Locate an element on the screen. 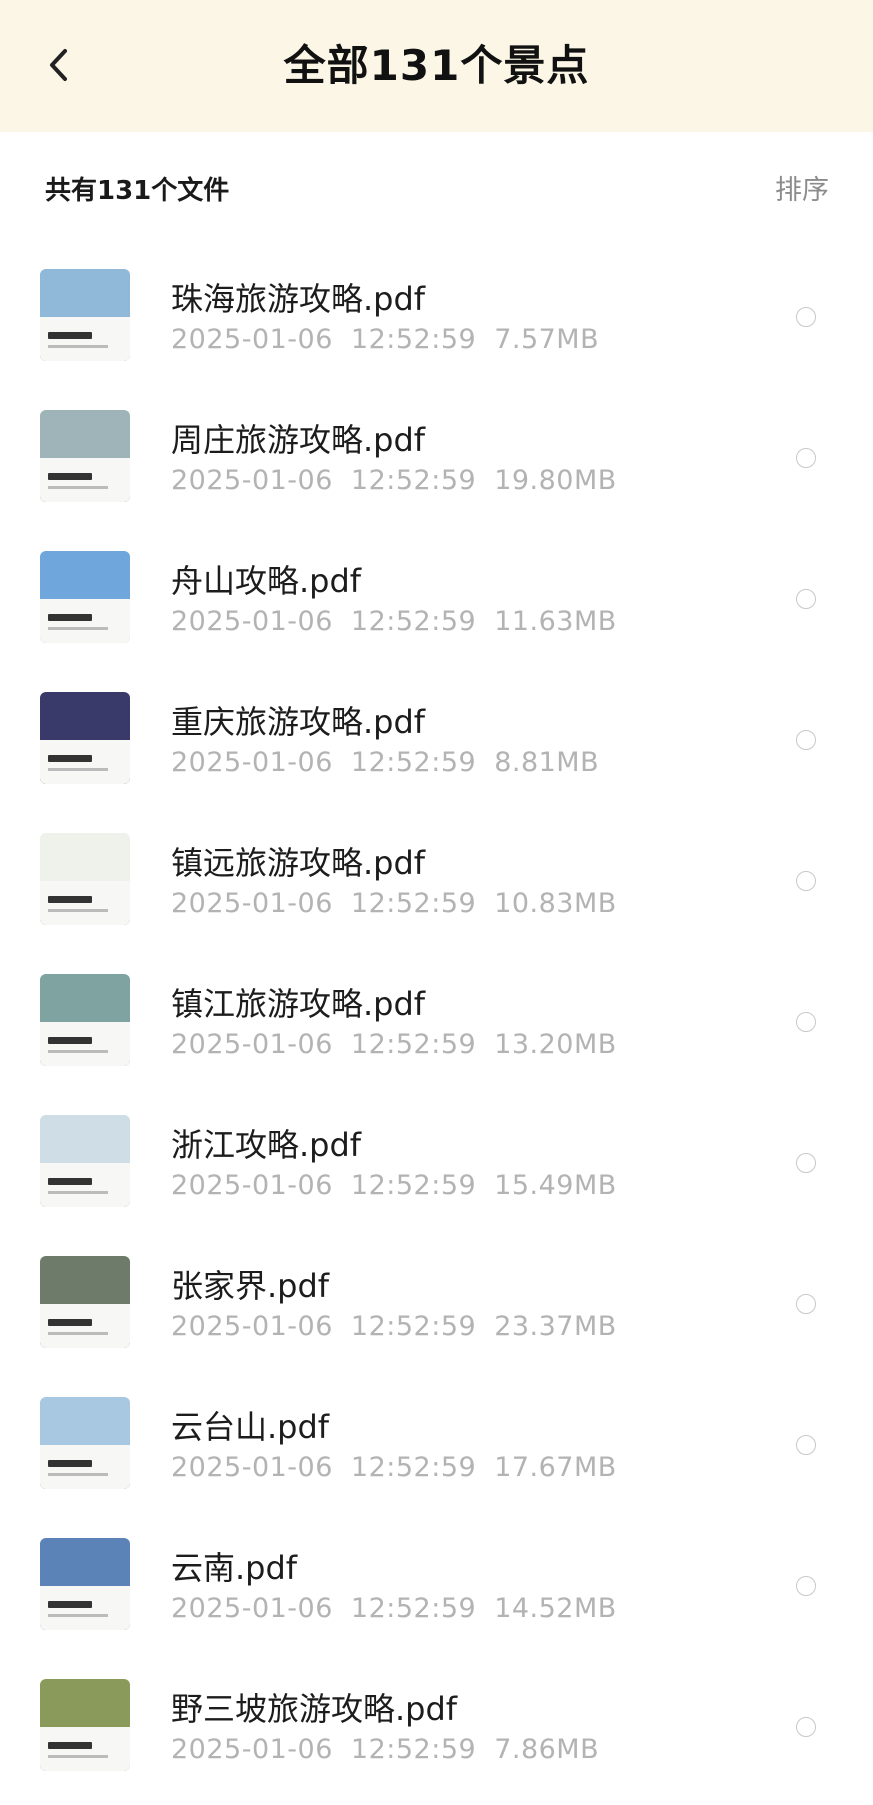 The width and height of the screenshot is (873, 1805). file-list-item: 云台山.pdf 2025-01-06 12:52:59 17.67MB is located at coordinates (436, 1452).